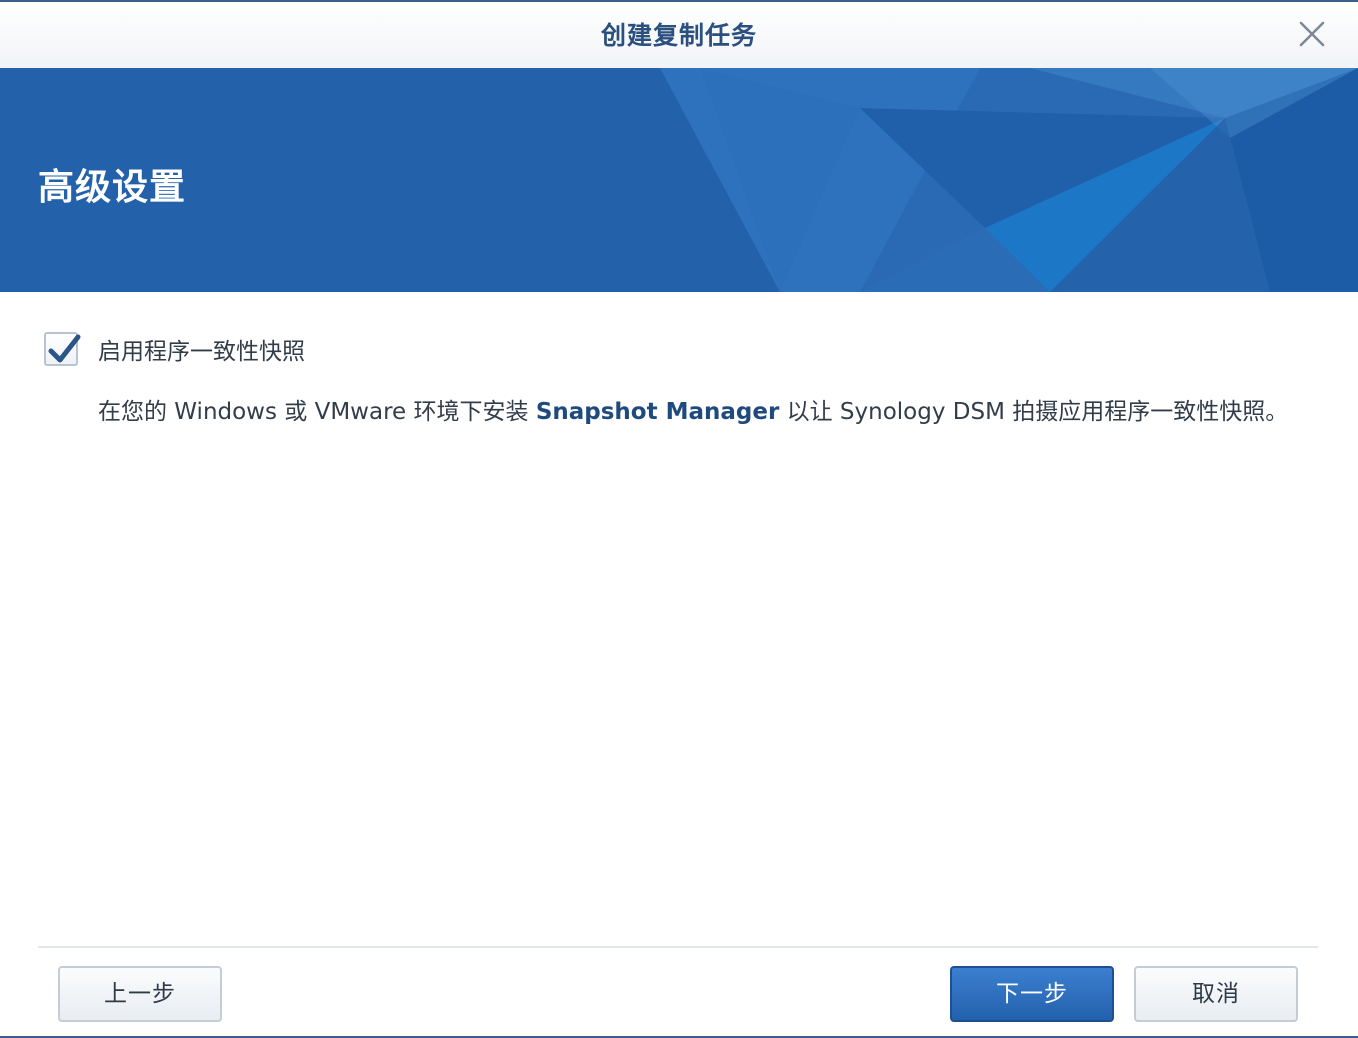 Image resolution: width=1358 pixels, height=1038 pixels. Describe the element at coordinates (140, 994) in the screenshot. I see `previous-button: 上一步` at that location.